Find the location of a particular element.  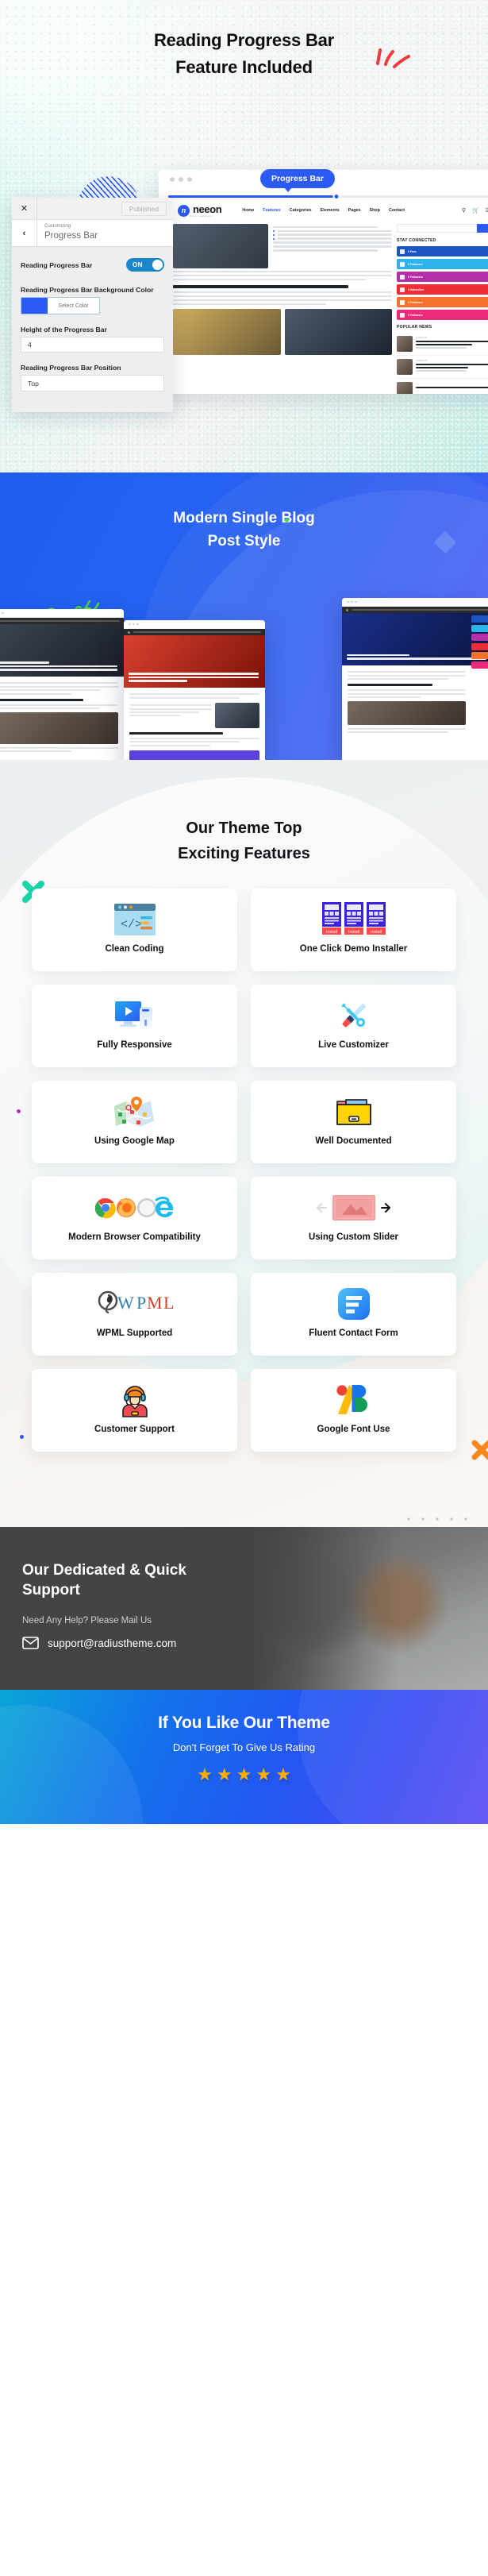

feature-card-label: One Click Demo Installer is located at coordinates (353, 949).